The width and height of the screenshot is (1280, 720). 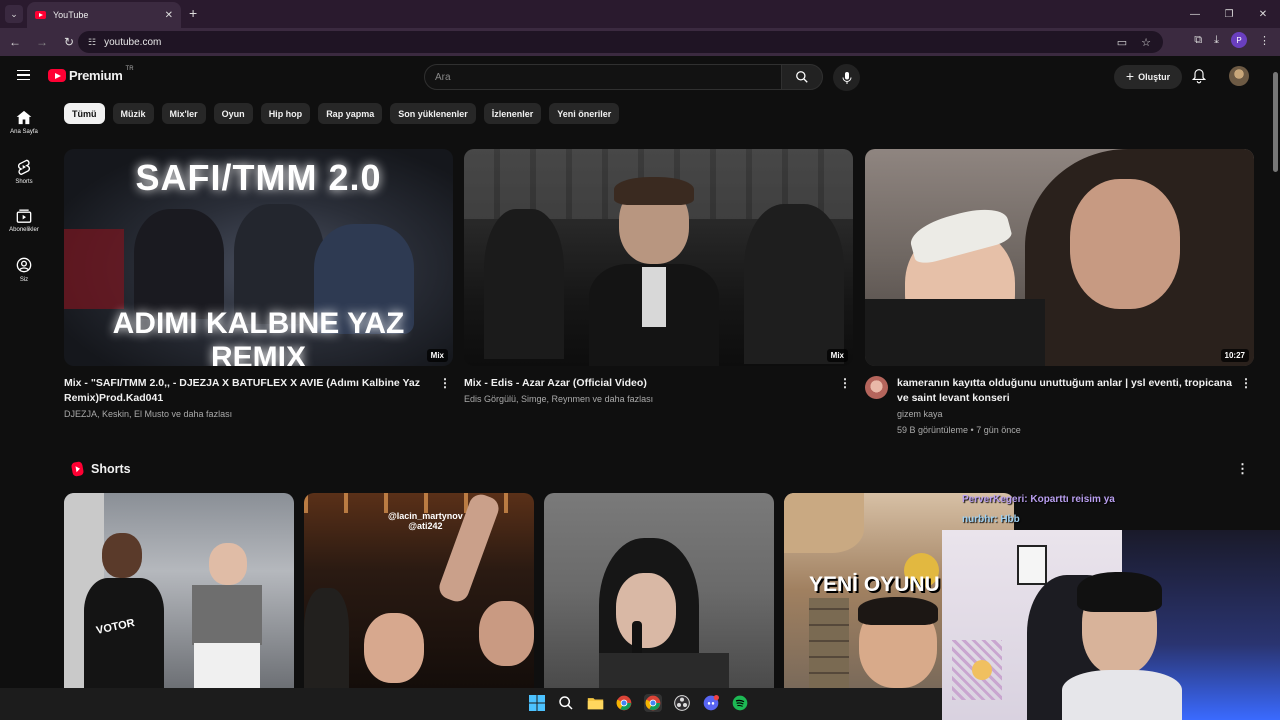 I want to click on window-controls: — ❐ ✕, so click(x=1229, y=14).